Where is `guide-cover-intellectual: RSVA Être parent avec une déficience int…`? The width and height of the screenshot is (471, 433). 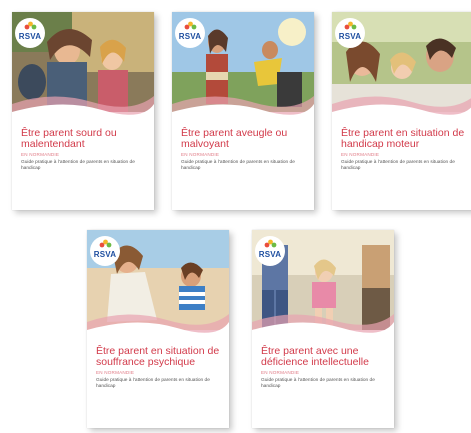
guide-cover-intellectual: RSVA Être parent avec une déficience int… is located at coordinates (323, 329).